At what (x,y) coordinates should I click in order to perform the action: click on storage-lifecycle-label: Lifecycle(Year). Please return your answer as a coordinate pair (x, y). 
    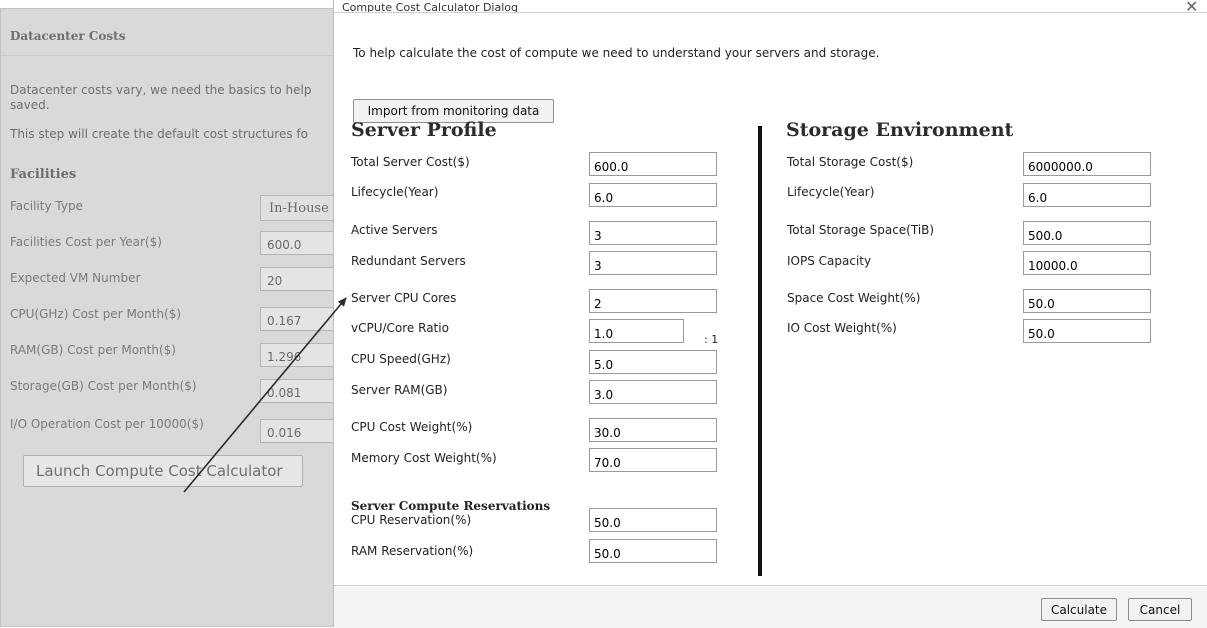
    Looking at the image, I should click on (831, 192).